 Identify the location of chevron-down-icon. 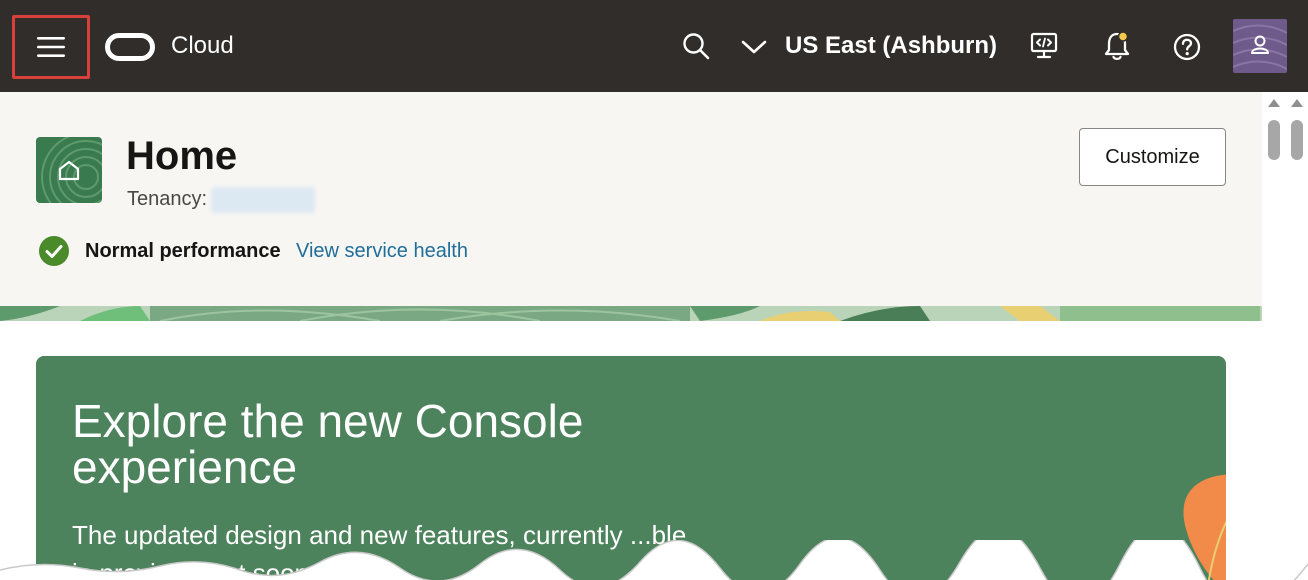
(754, 47).